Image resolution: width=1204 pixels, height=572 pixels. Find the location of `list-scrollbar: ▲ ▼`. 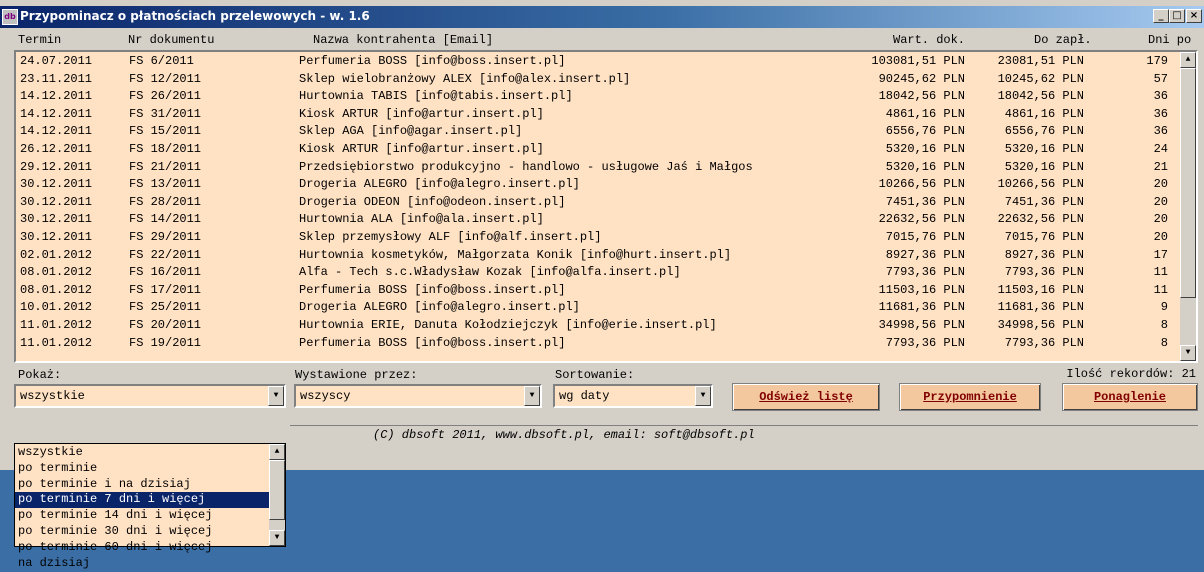

list-scrollbar: ▲ ▼ is located at coordinates (1188, 206).